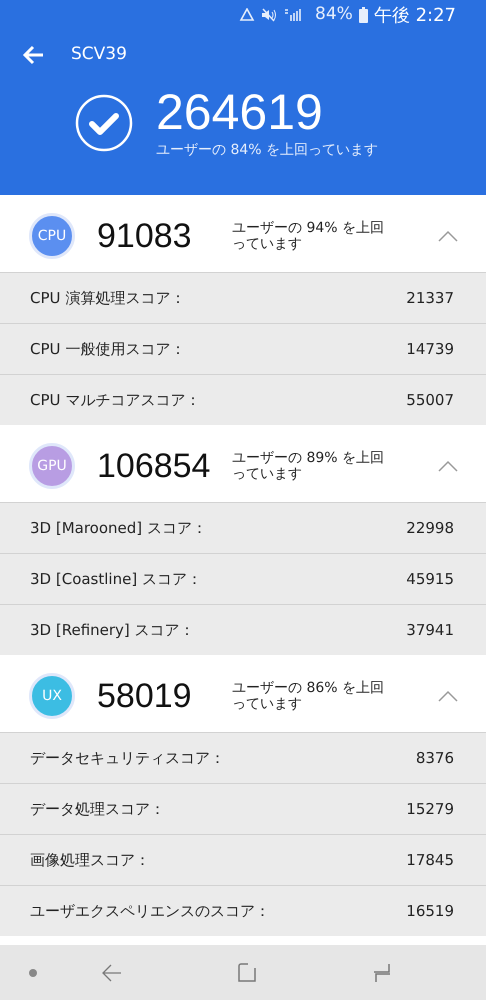  I want to click on category-icon: GPU, so click(52, 466).